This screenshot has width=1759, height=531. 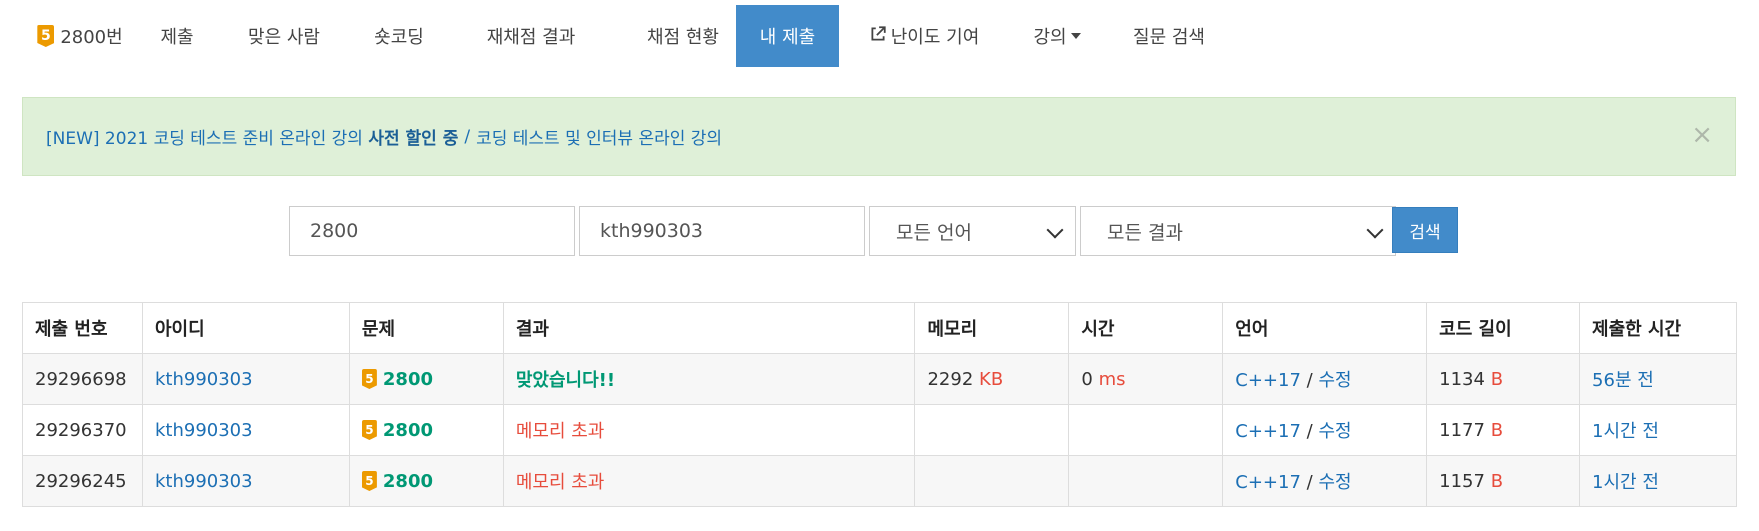 I want to click on code-length-value: 1157, so click(x=1462, y=481).